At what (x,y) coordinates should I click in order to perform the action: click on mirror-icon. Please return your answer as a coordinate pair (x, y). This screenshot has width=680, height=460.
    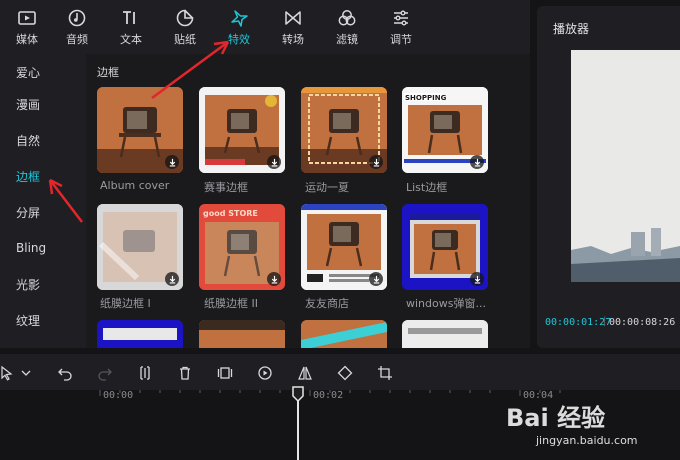
    Looking at the image, I should click on (305, 373).